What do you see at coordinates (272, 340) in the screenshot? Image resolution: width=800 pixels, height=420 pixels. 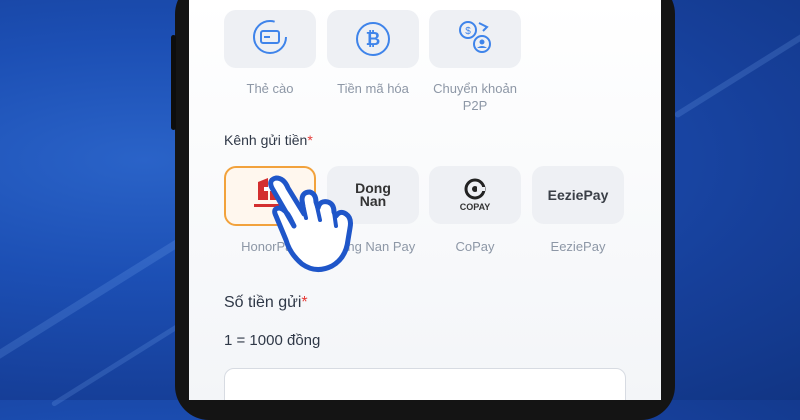 I see `exchange-rate-text: 1 = 1000 đồng` at bounding box center [272, 340].